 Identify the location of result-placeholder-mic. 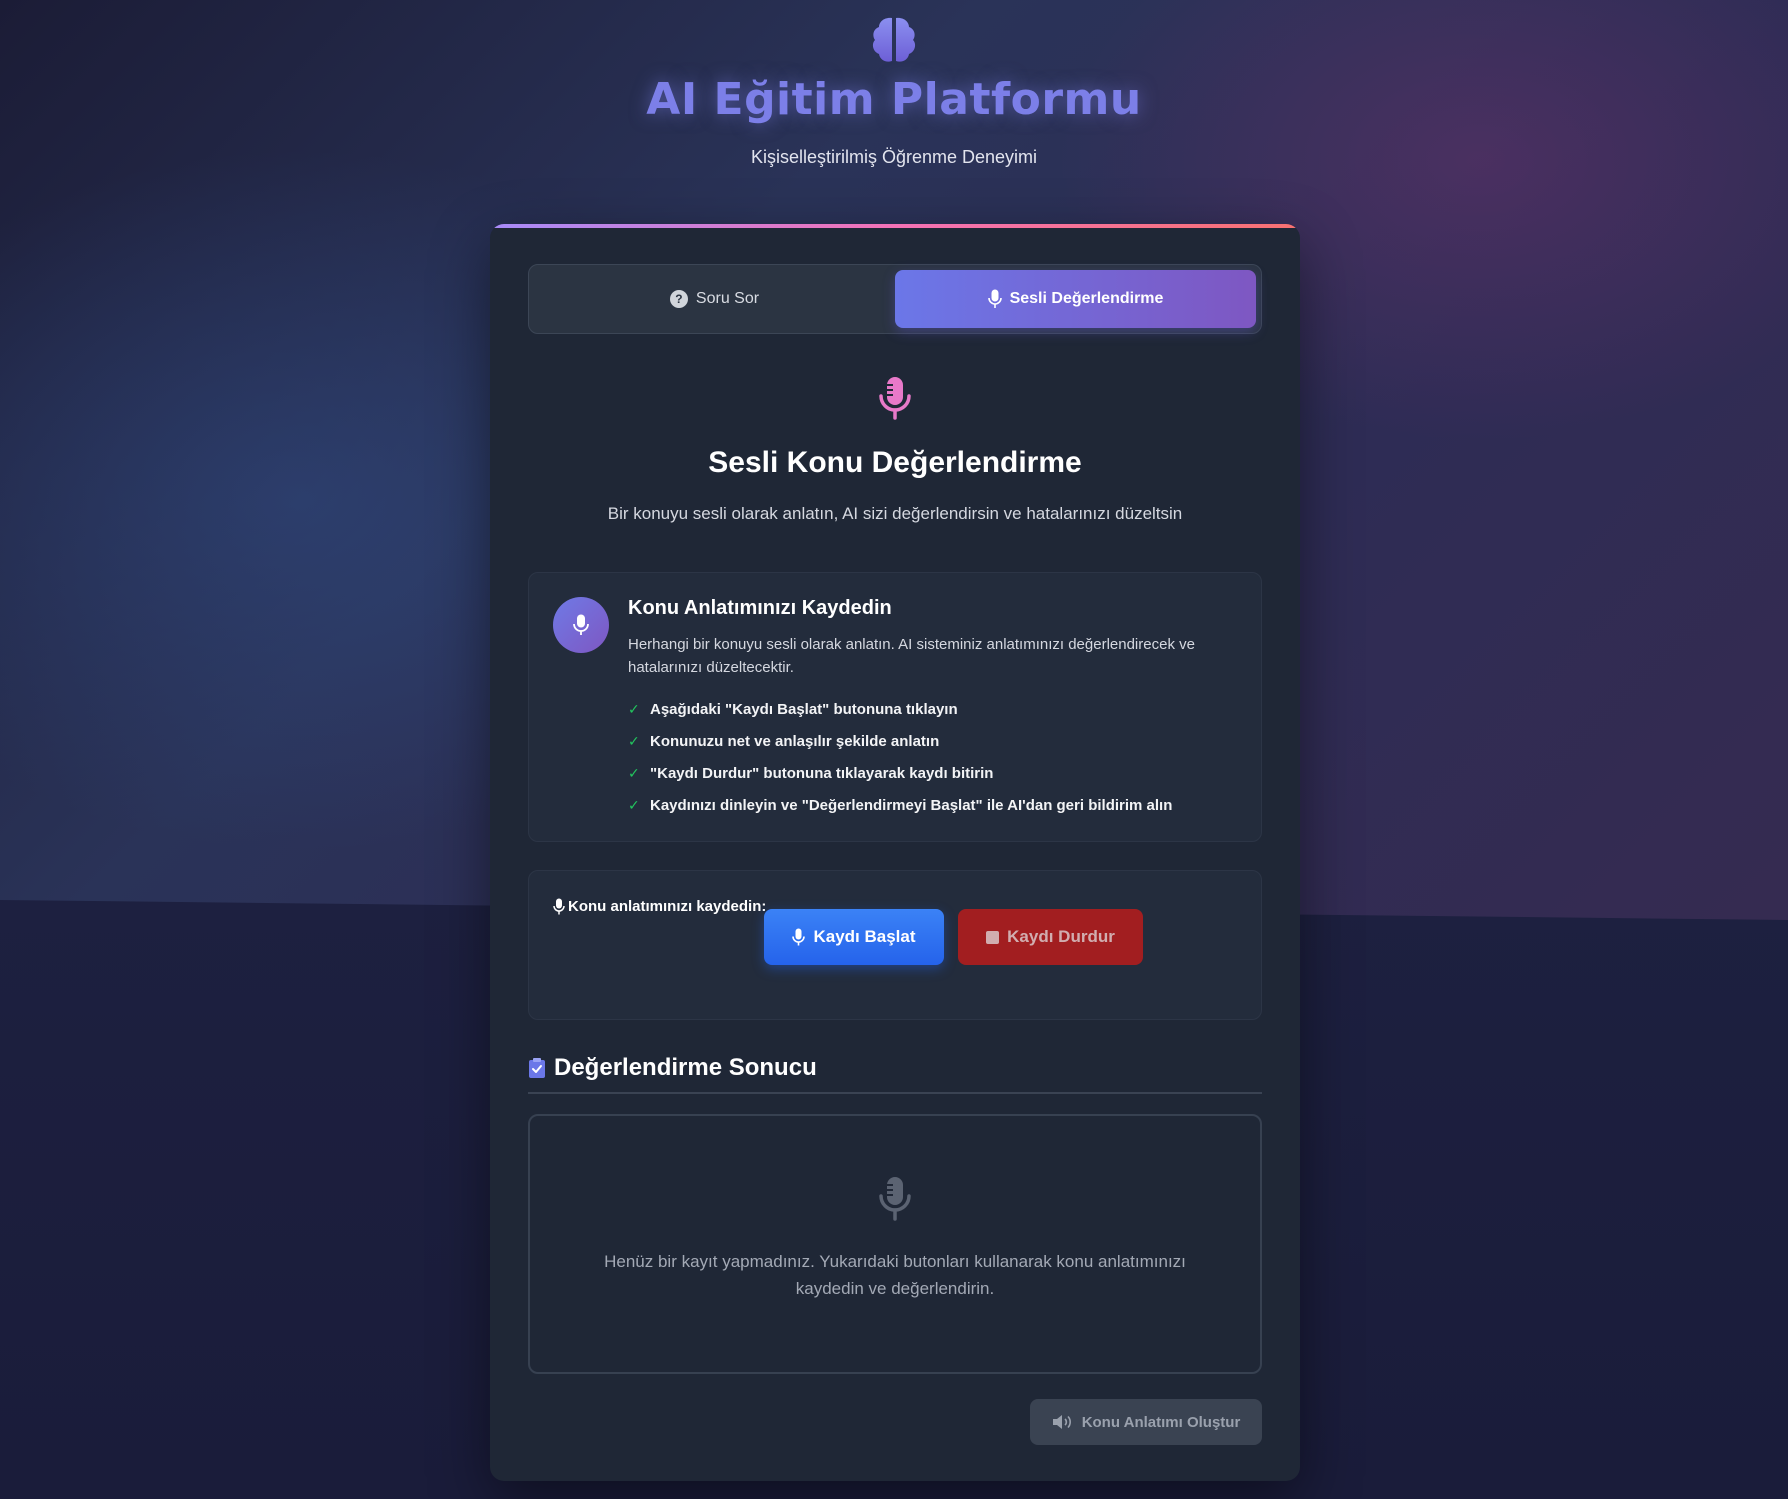
(895, 1201).